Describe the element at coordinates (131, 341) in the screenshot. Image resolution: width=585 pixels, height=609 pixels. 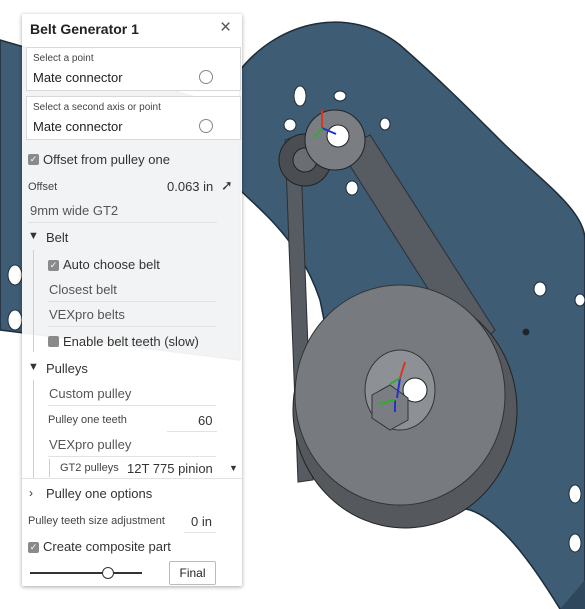
I see `enable-teeth-label: Enable belt teeth (slow)` at that location.